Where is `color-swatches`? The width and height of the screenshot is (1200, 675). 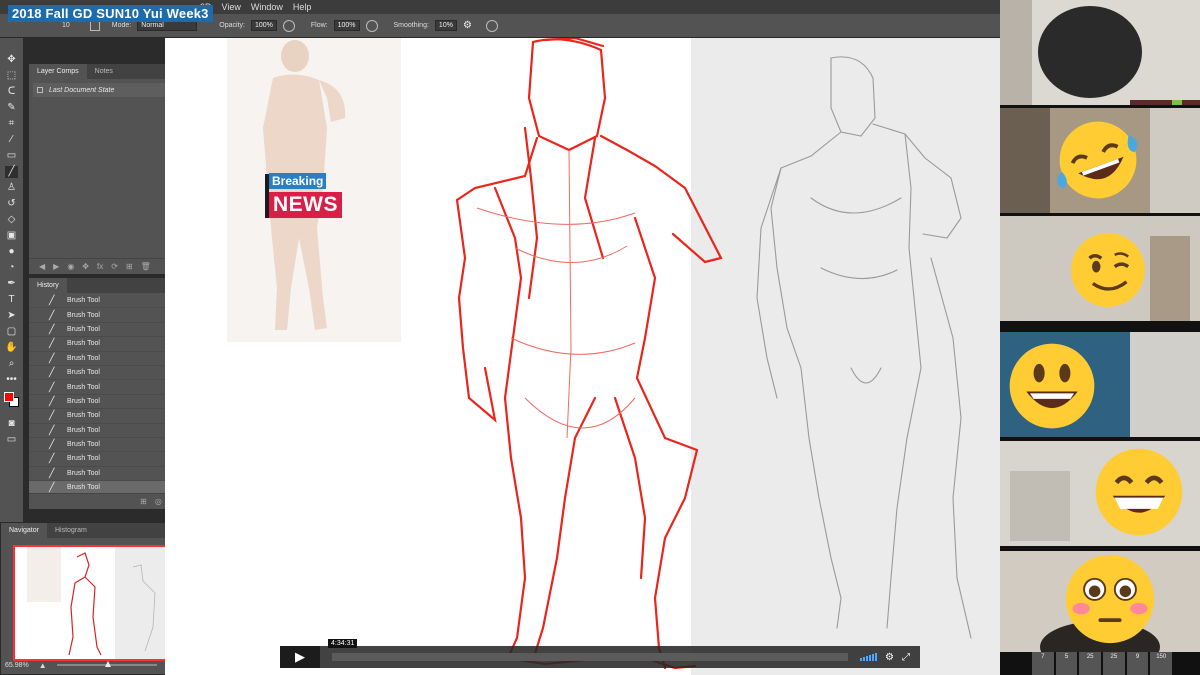
color-swatches is located at coordinates (11, 400).